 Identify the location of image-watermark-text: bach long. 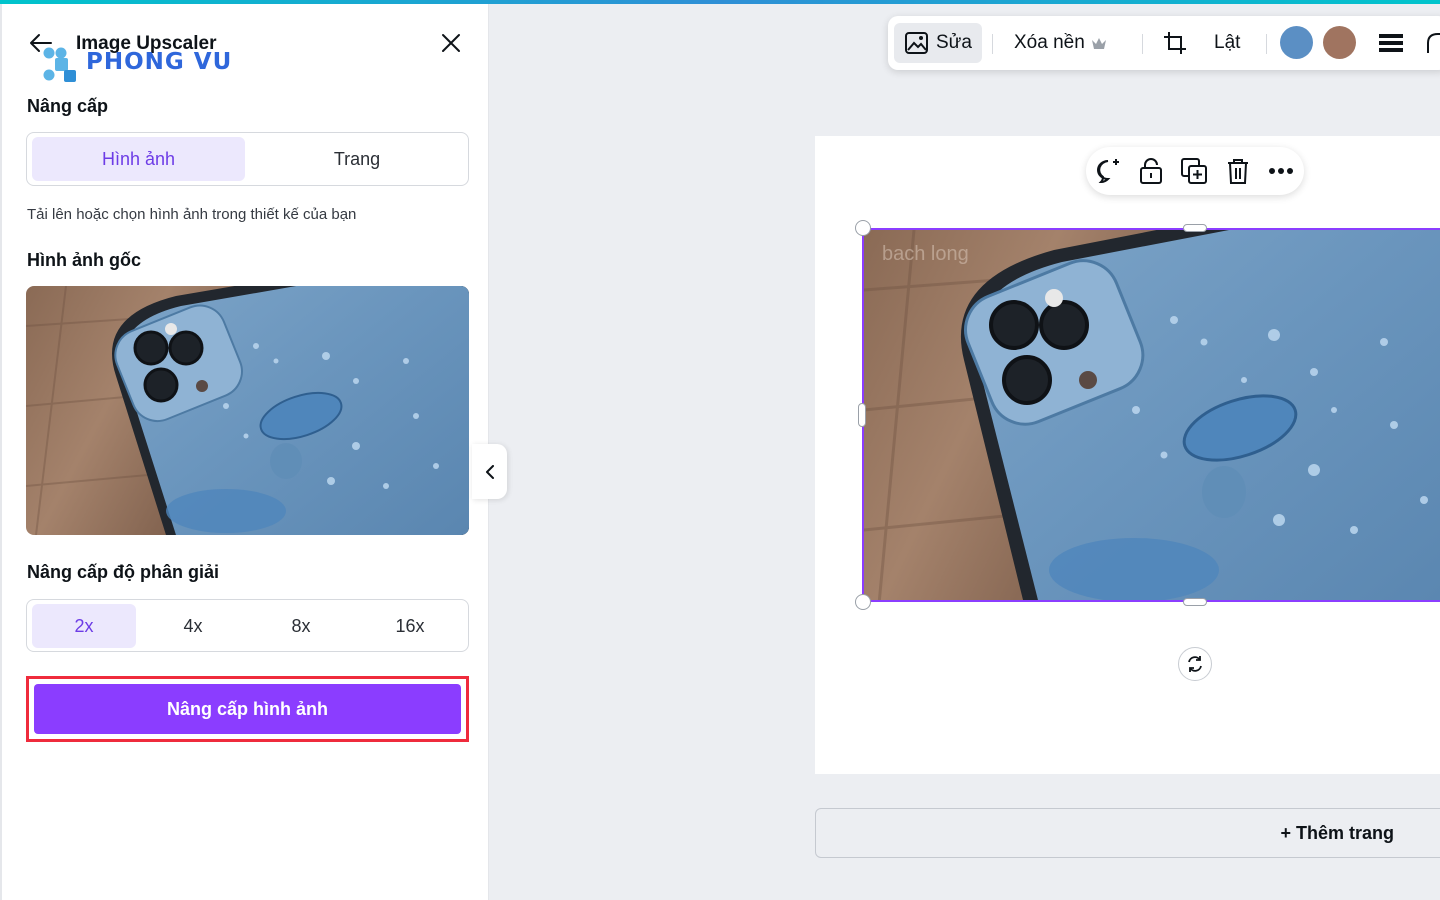
(925, 254).